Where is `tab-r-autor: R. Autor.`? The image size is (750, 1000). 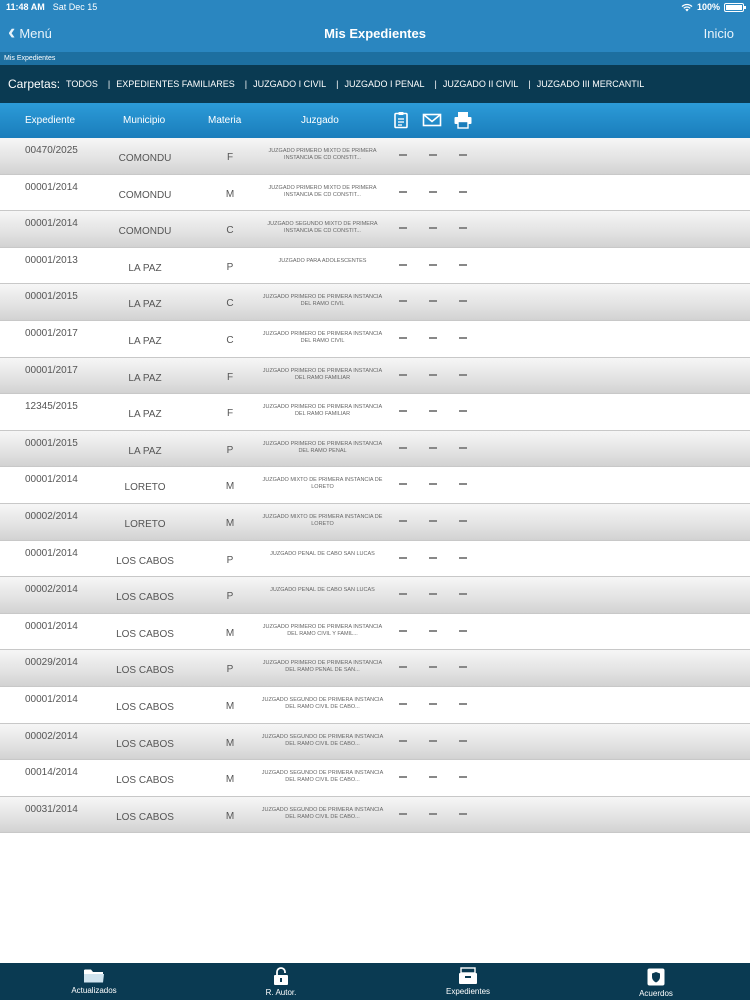
tab-r-autor: R. Autor. is located at coordinates (281, 980).